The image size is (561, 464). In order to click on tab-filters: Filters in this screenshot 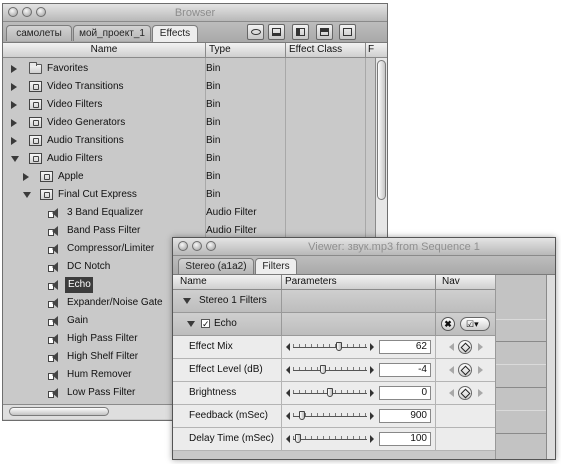, I will do `click(276, 266)`.